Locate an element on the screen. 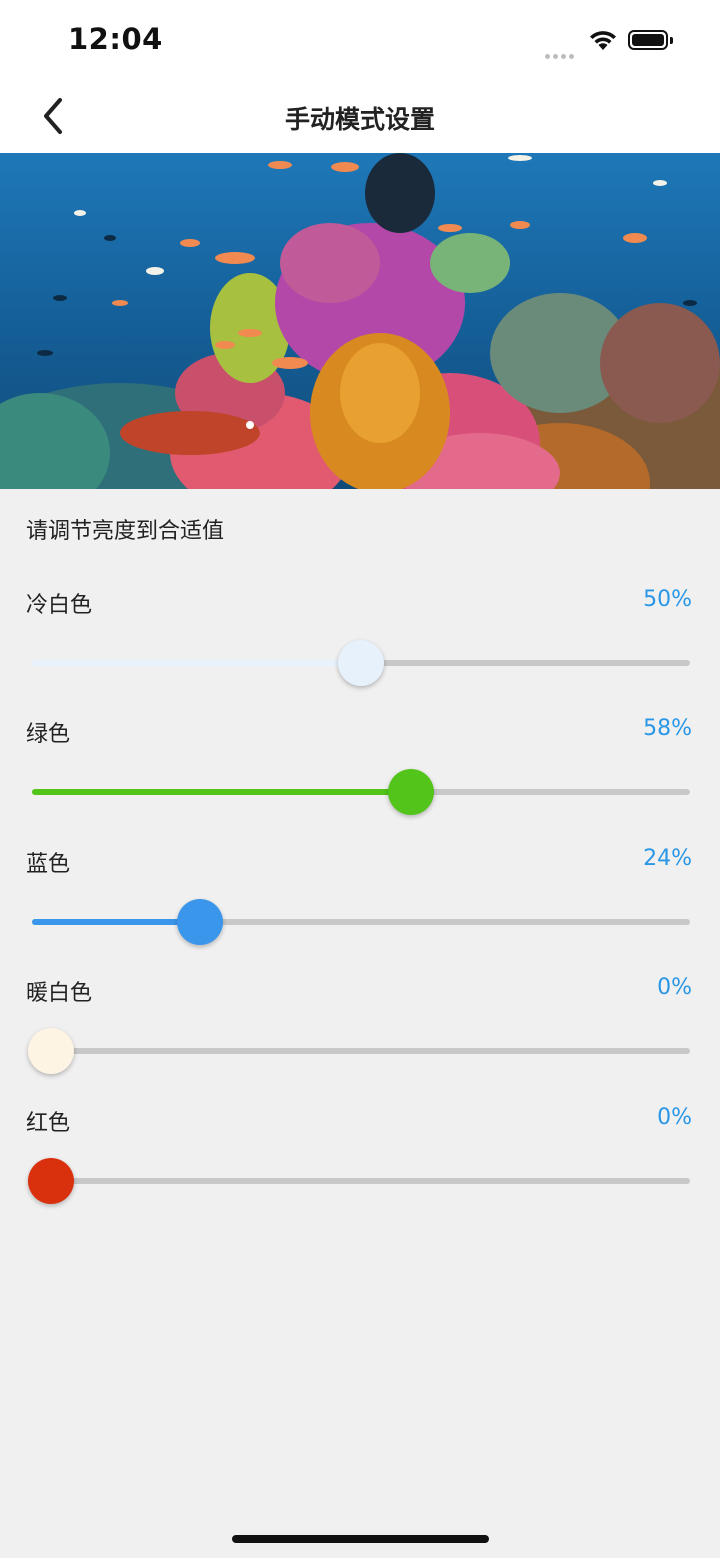 This screenshot has height=1558, width=720. battery-tip is located at coordinates (671, 40).